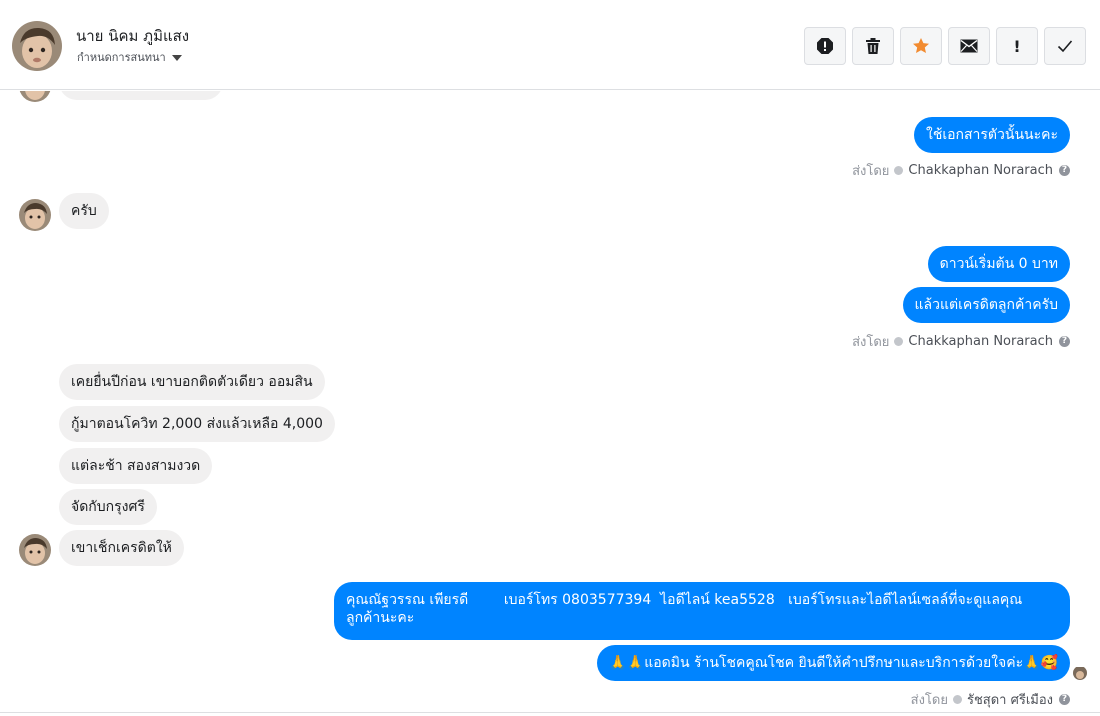  I want to click on contact-avatar, so click(37, 46).